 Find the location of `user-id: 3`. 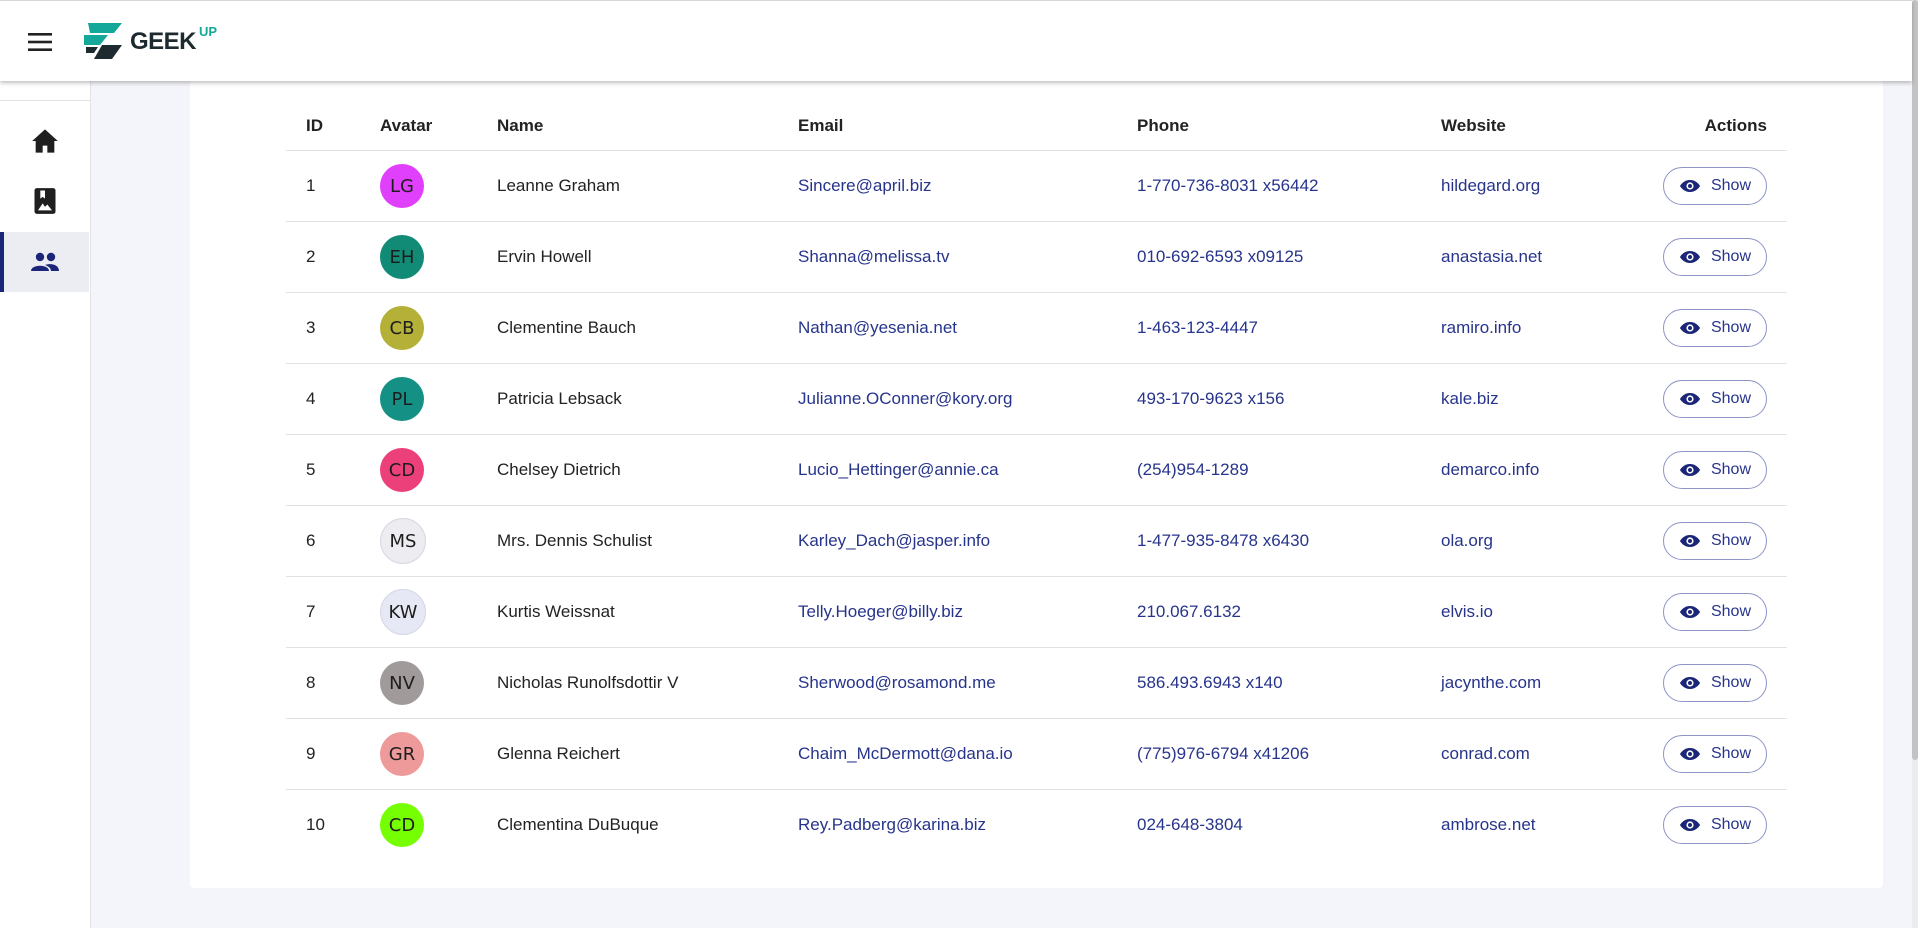

user-id: 3 is located at coordinates (323, 328).